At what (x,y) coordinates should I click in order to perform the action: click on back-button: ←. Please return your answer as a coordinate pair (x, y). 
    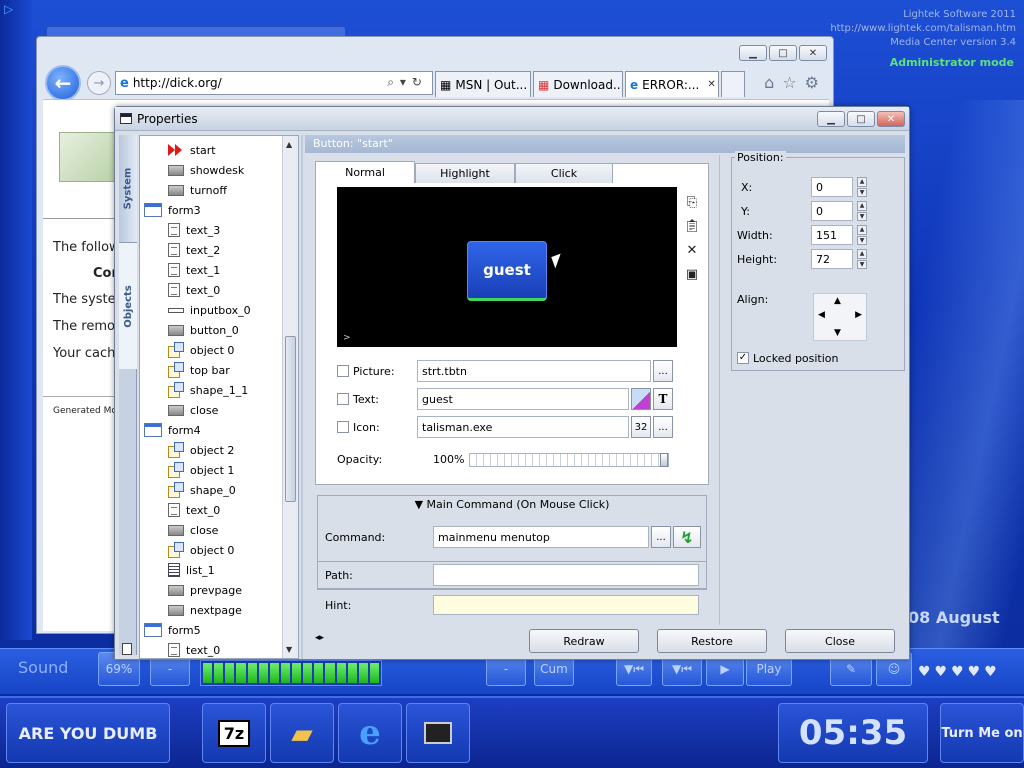
    Looking at the image, I should click on (63, 83).